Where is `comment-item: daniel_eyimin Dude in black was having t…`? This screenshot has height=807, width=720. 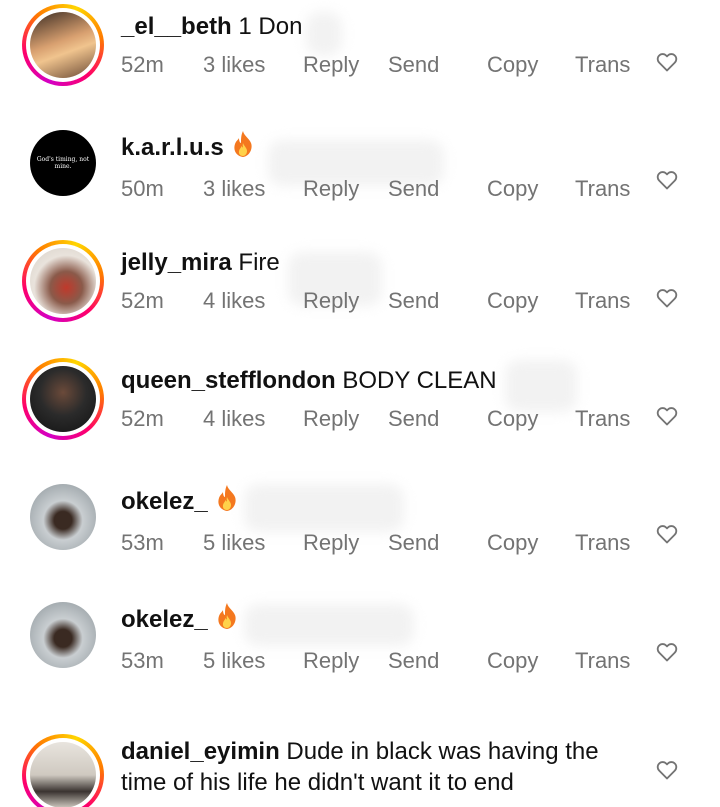
comment-item: daniel_eyimin Dude in black was having t… is located at coordinates (360, 757).